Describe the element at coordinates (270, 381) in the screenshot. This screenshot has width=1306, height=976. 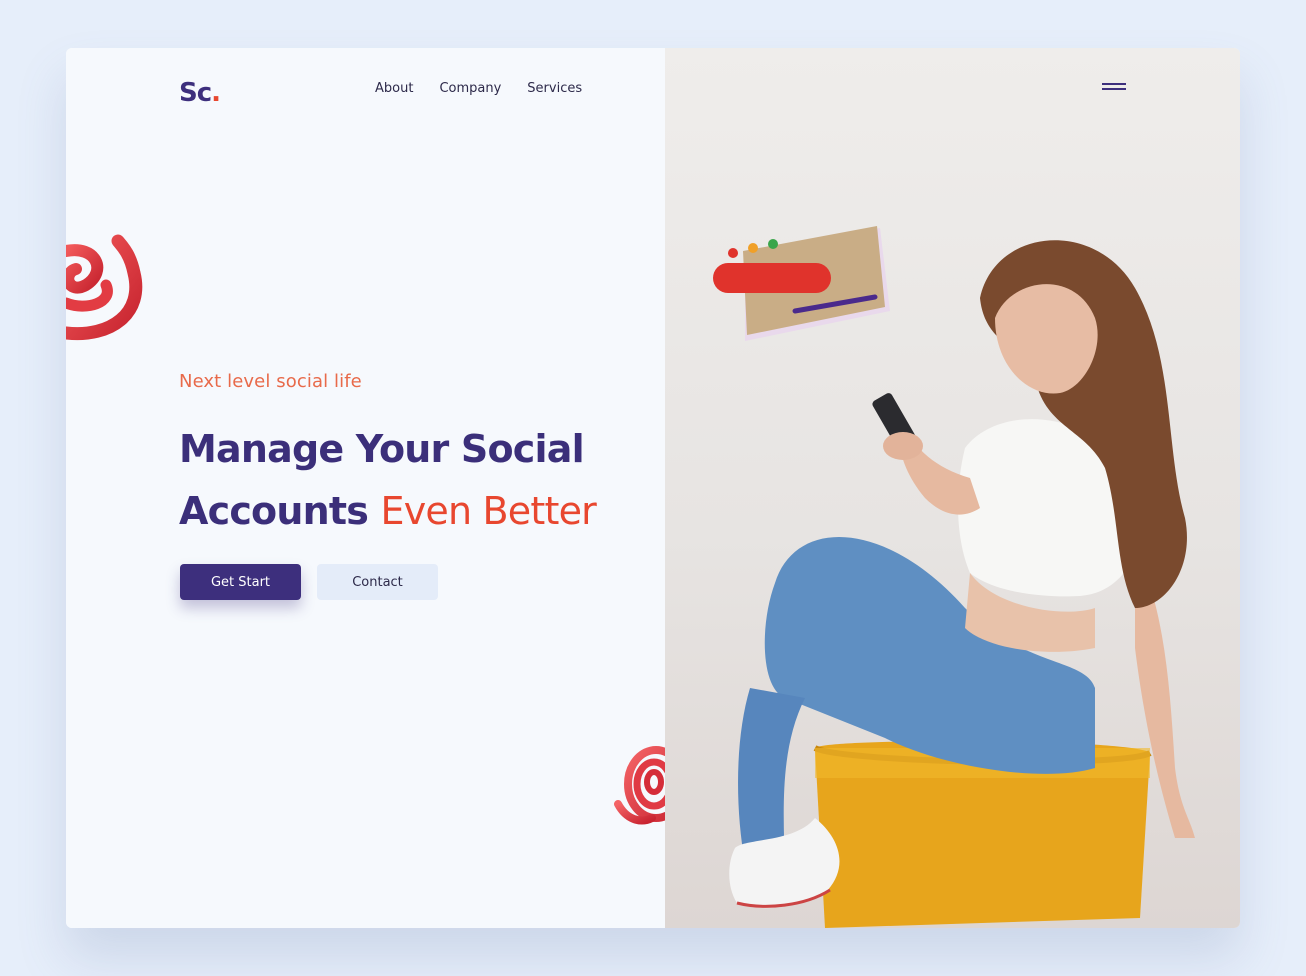
I see `hero-tagline: Next level social life` at that location.